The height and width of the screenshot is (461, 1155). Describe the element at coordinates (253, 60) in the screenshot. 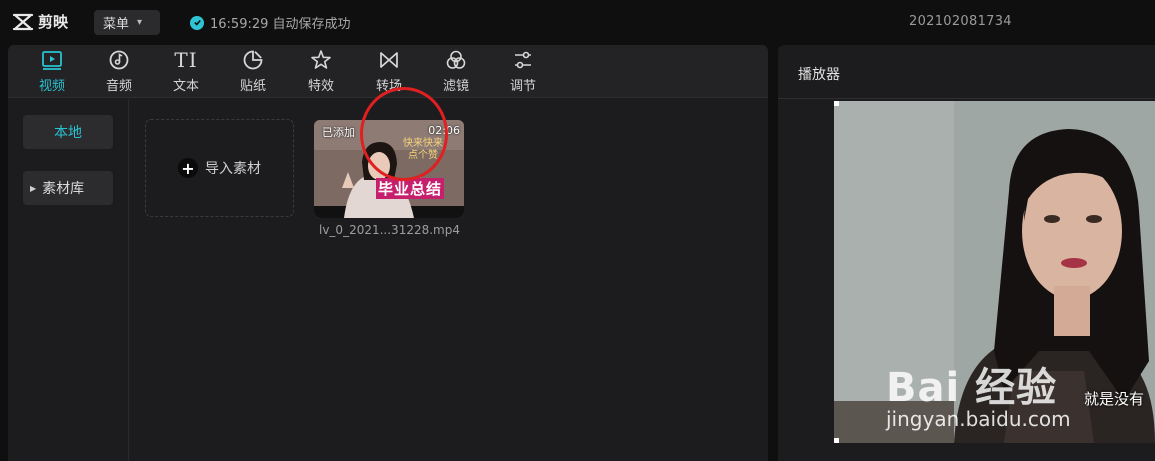

I see `sticker-icon` at that location.